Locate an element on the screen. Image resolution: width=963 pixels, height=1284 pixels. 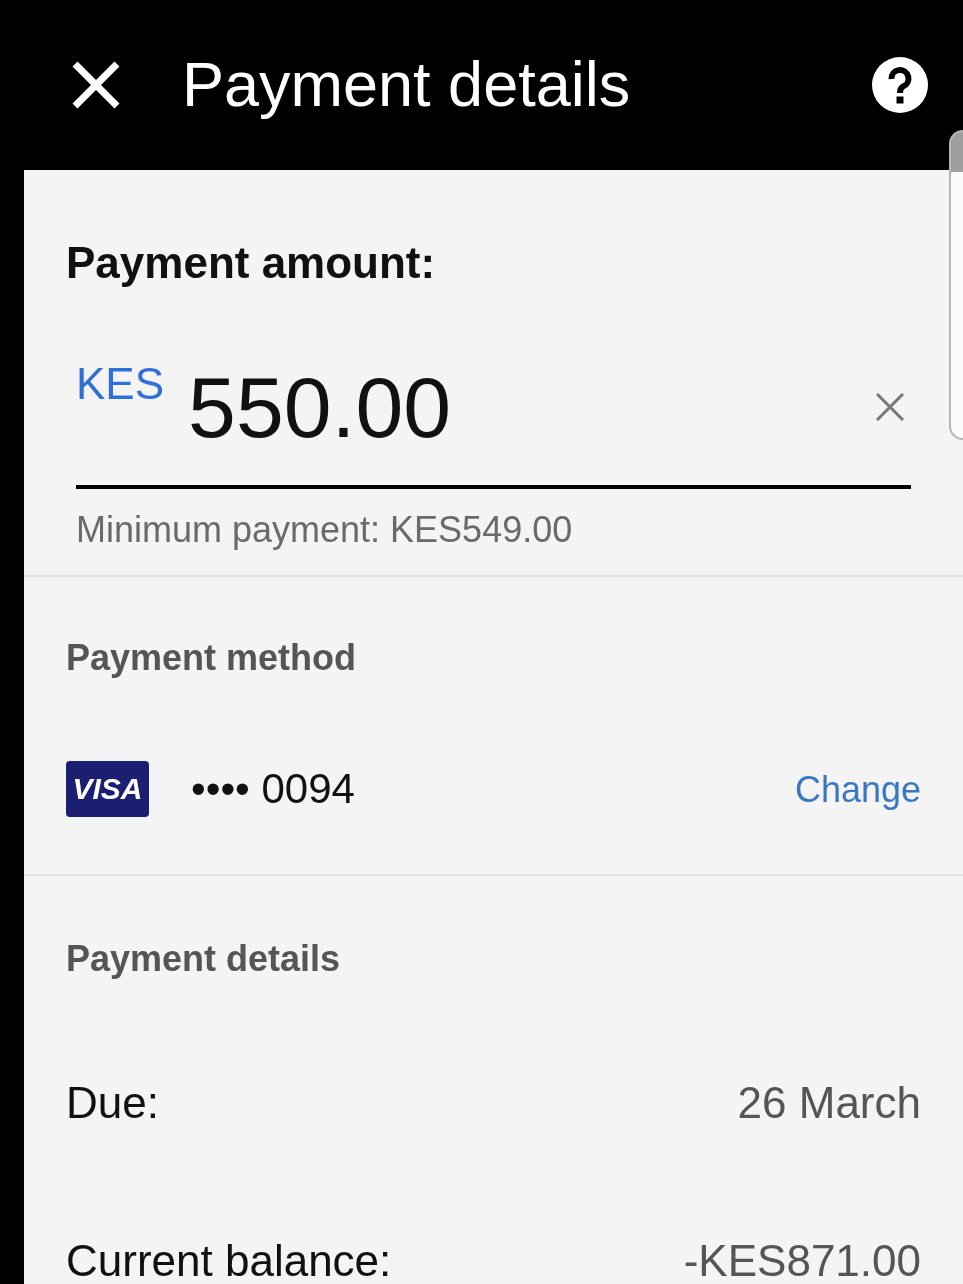
close-button is located at coordinates (96, 85).